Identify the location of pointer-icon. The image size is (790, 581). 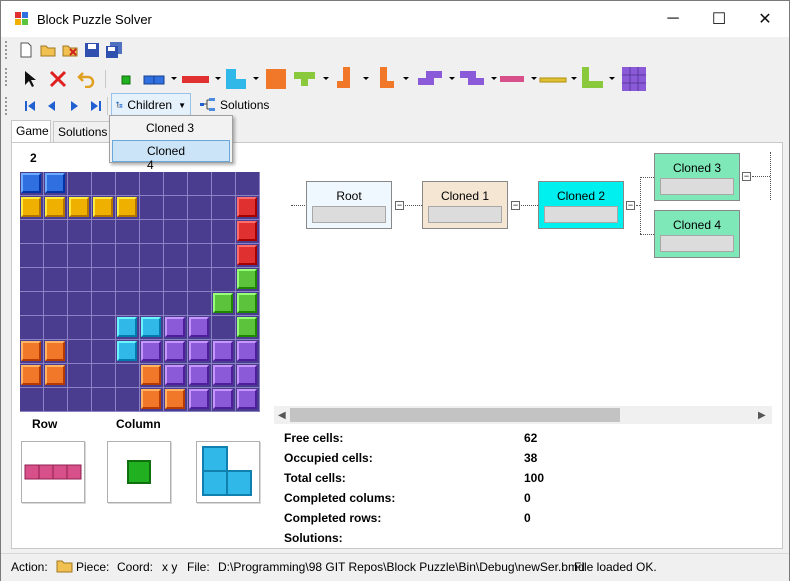
(30, 79).